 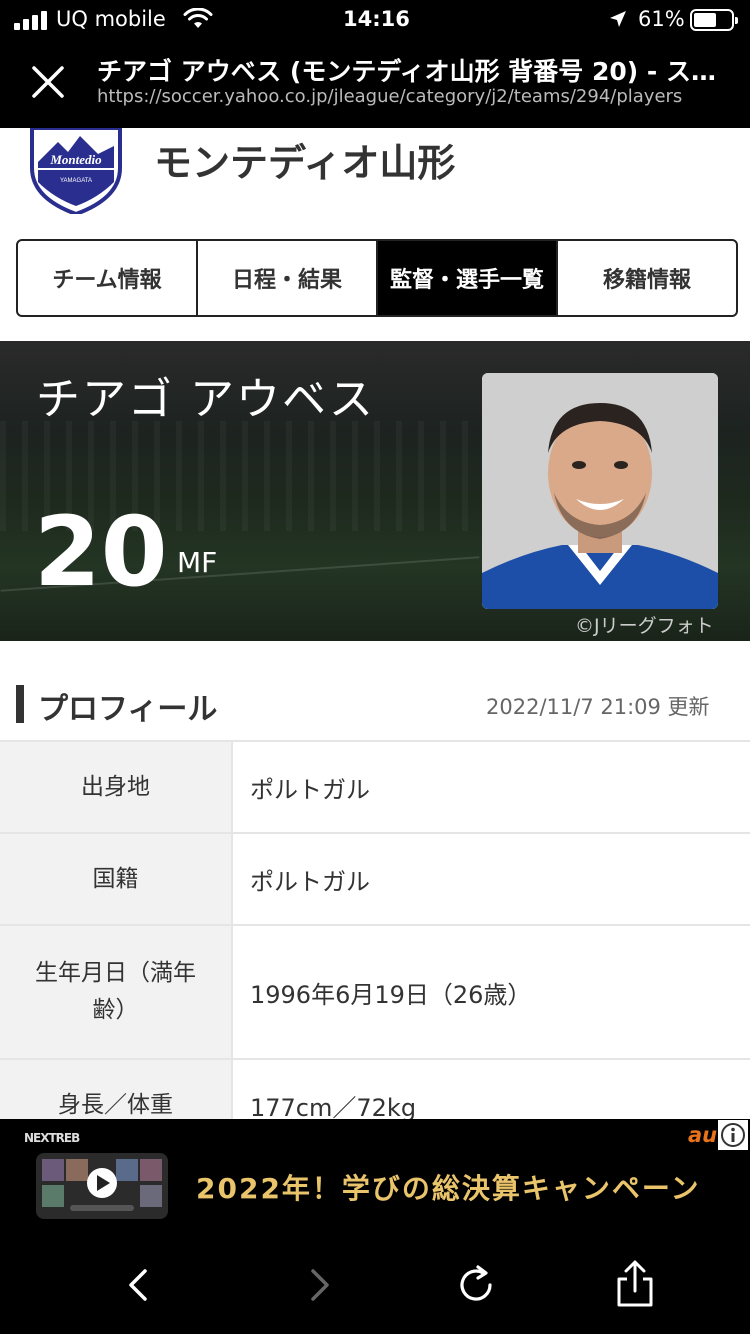 I want to click on ad-info-icon, so click(x=733, y=1135).